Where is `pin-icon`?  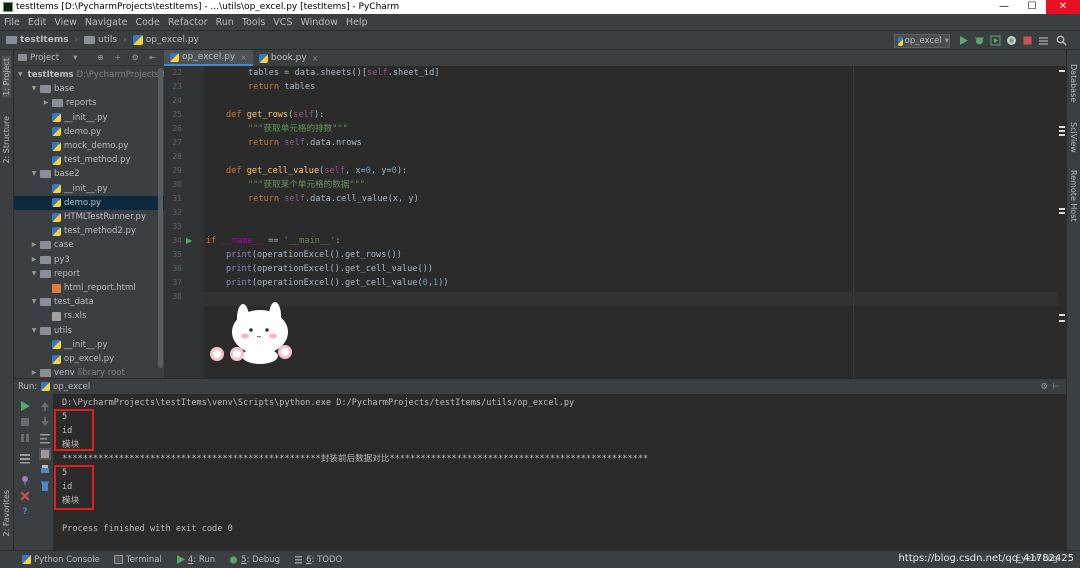
pin-icon is located at coordinates (25, 480).